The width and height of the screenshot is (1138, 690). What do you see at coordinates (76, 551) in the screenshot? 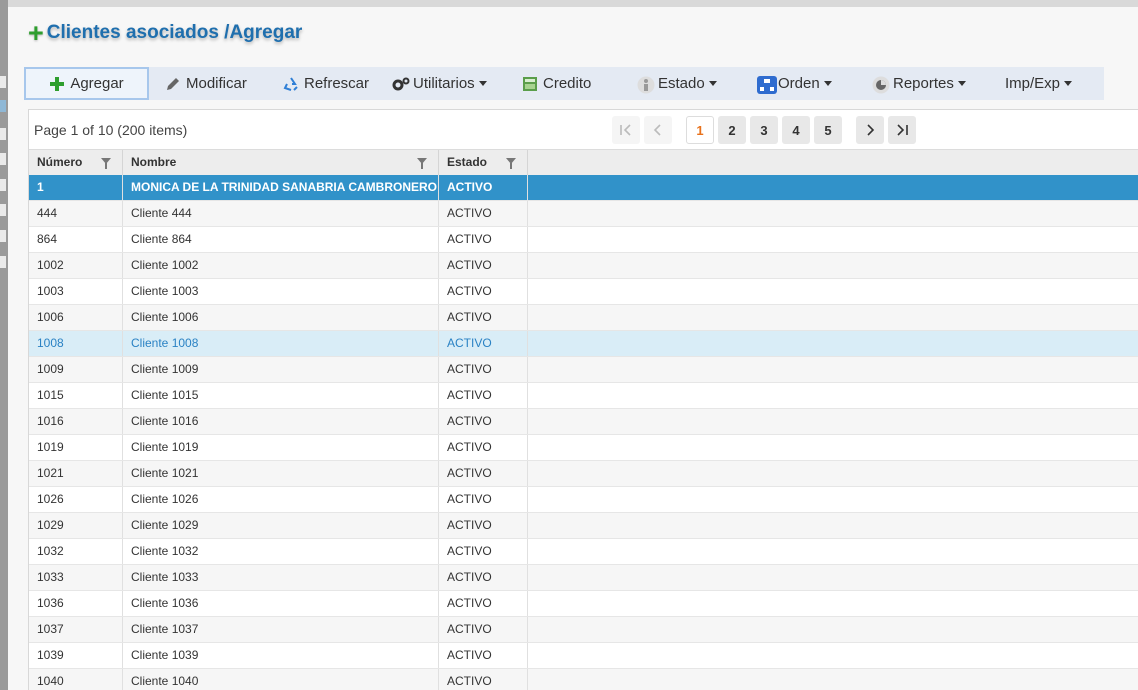
I see `cell-numero: 1032` at bounding box center [76, 551].